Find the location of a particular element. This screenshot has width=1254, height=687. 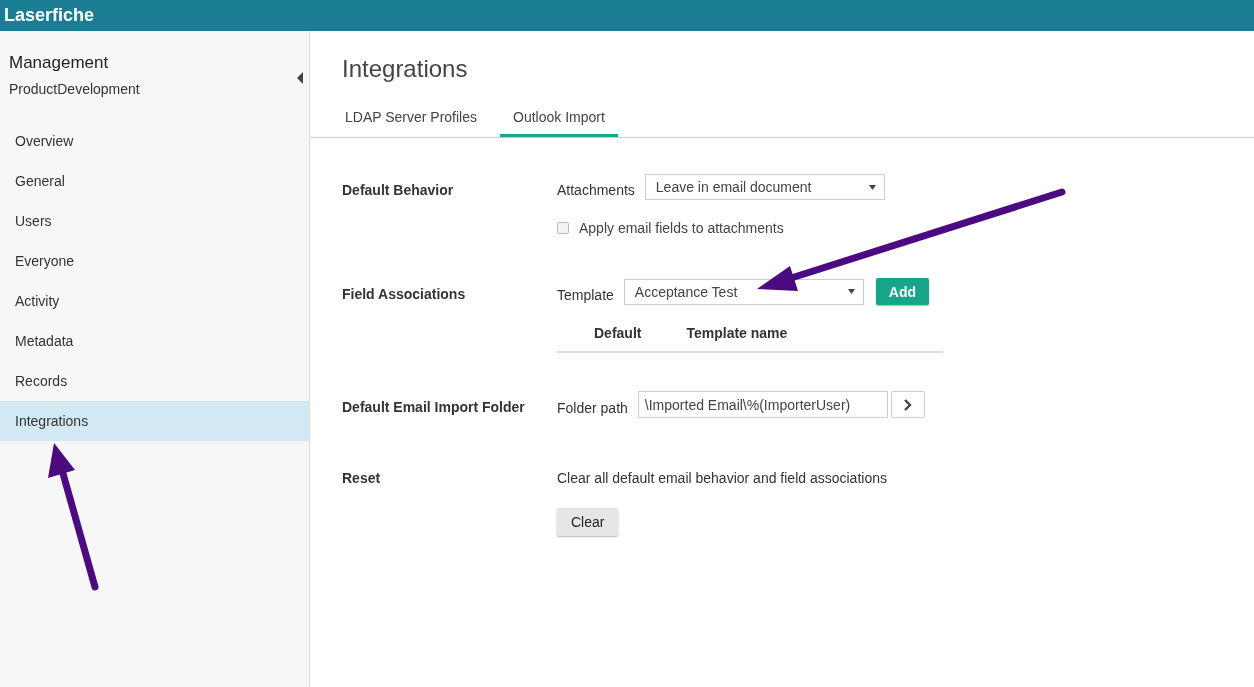

sidebar-item: Records is located at coordinates (154, 381).